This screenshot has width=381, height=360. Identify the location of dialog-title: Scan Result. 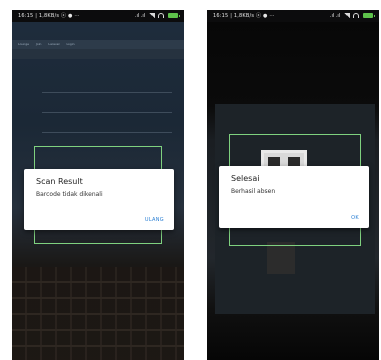
(59, 181).